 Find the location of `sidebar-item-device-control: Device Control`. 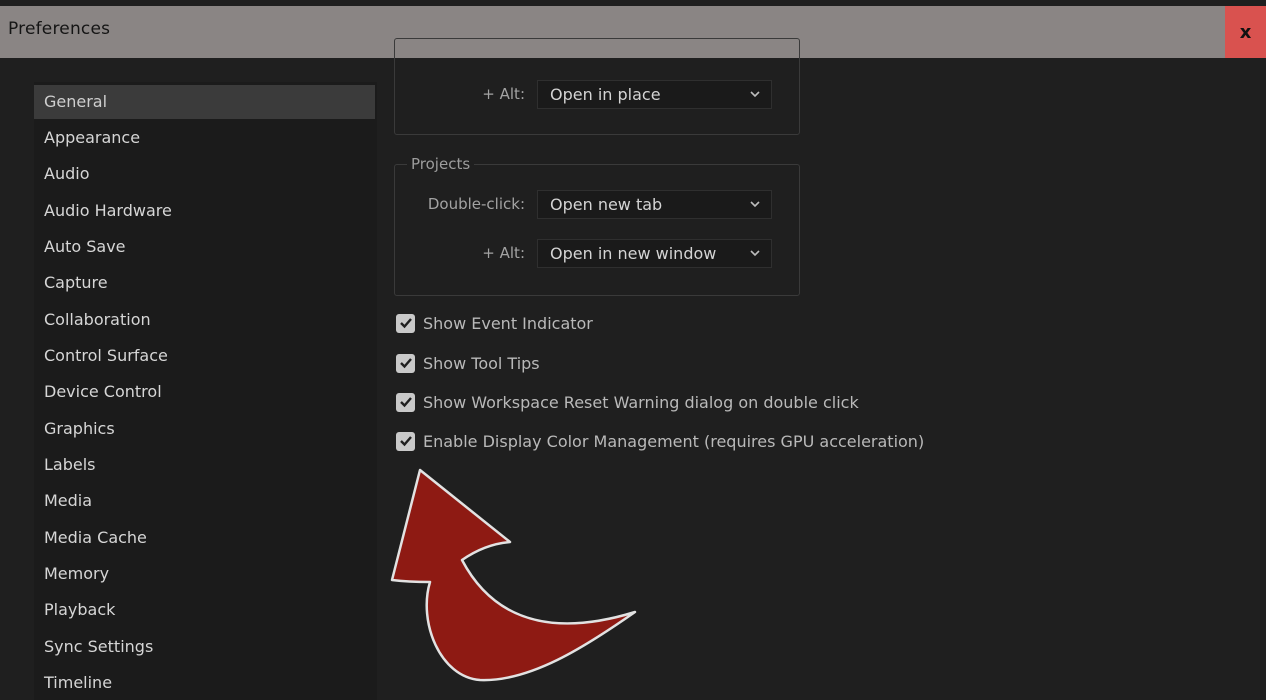

sidebar-item-device-control: Device Control is located at coordinates (204, 392).